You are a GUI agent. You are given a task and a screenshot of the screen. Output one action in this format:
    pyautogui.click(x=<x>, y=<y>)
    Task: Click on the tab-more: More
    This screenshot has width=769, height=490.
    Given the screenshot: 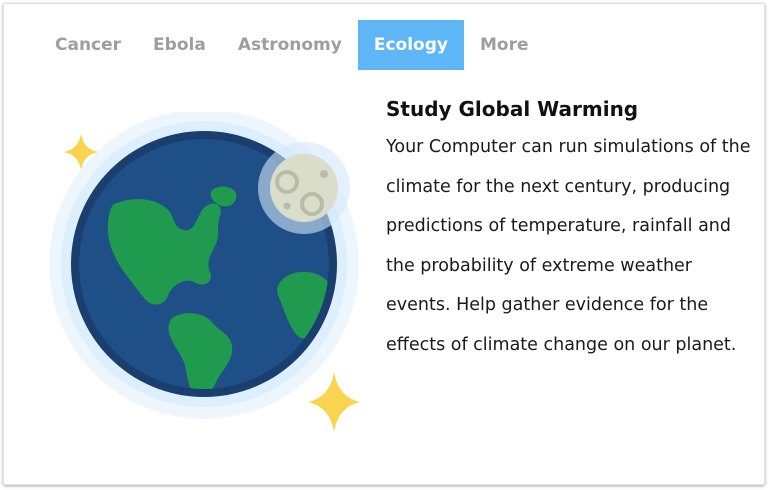 What is the action you would take?
    pyautogui.click(x=504, y=45)
    